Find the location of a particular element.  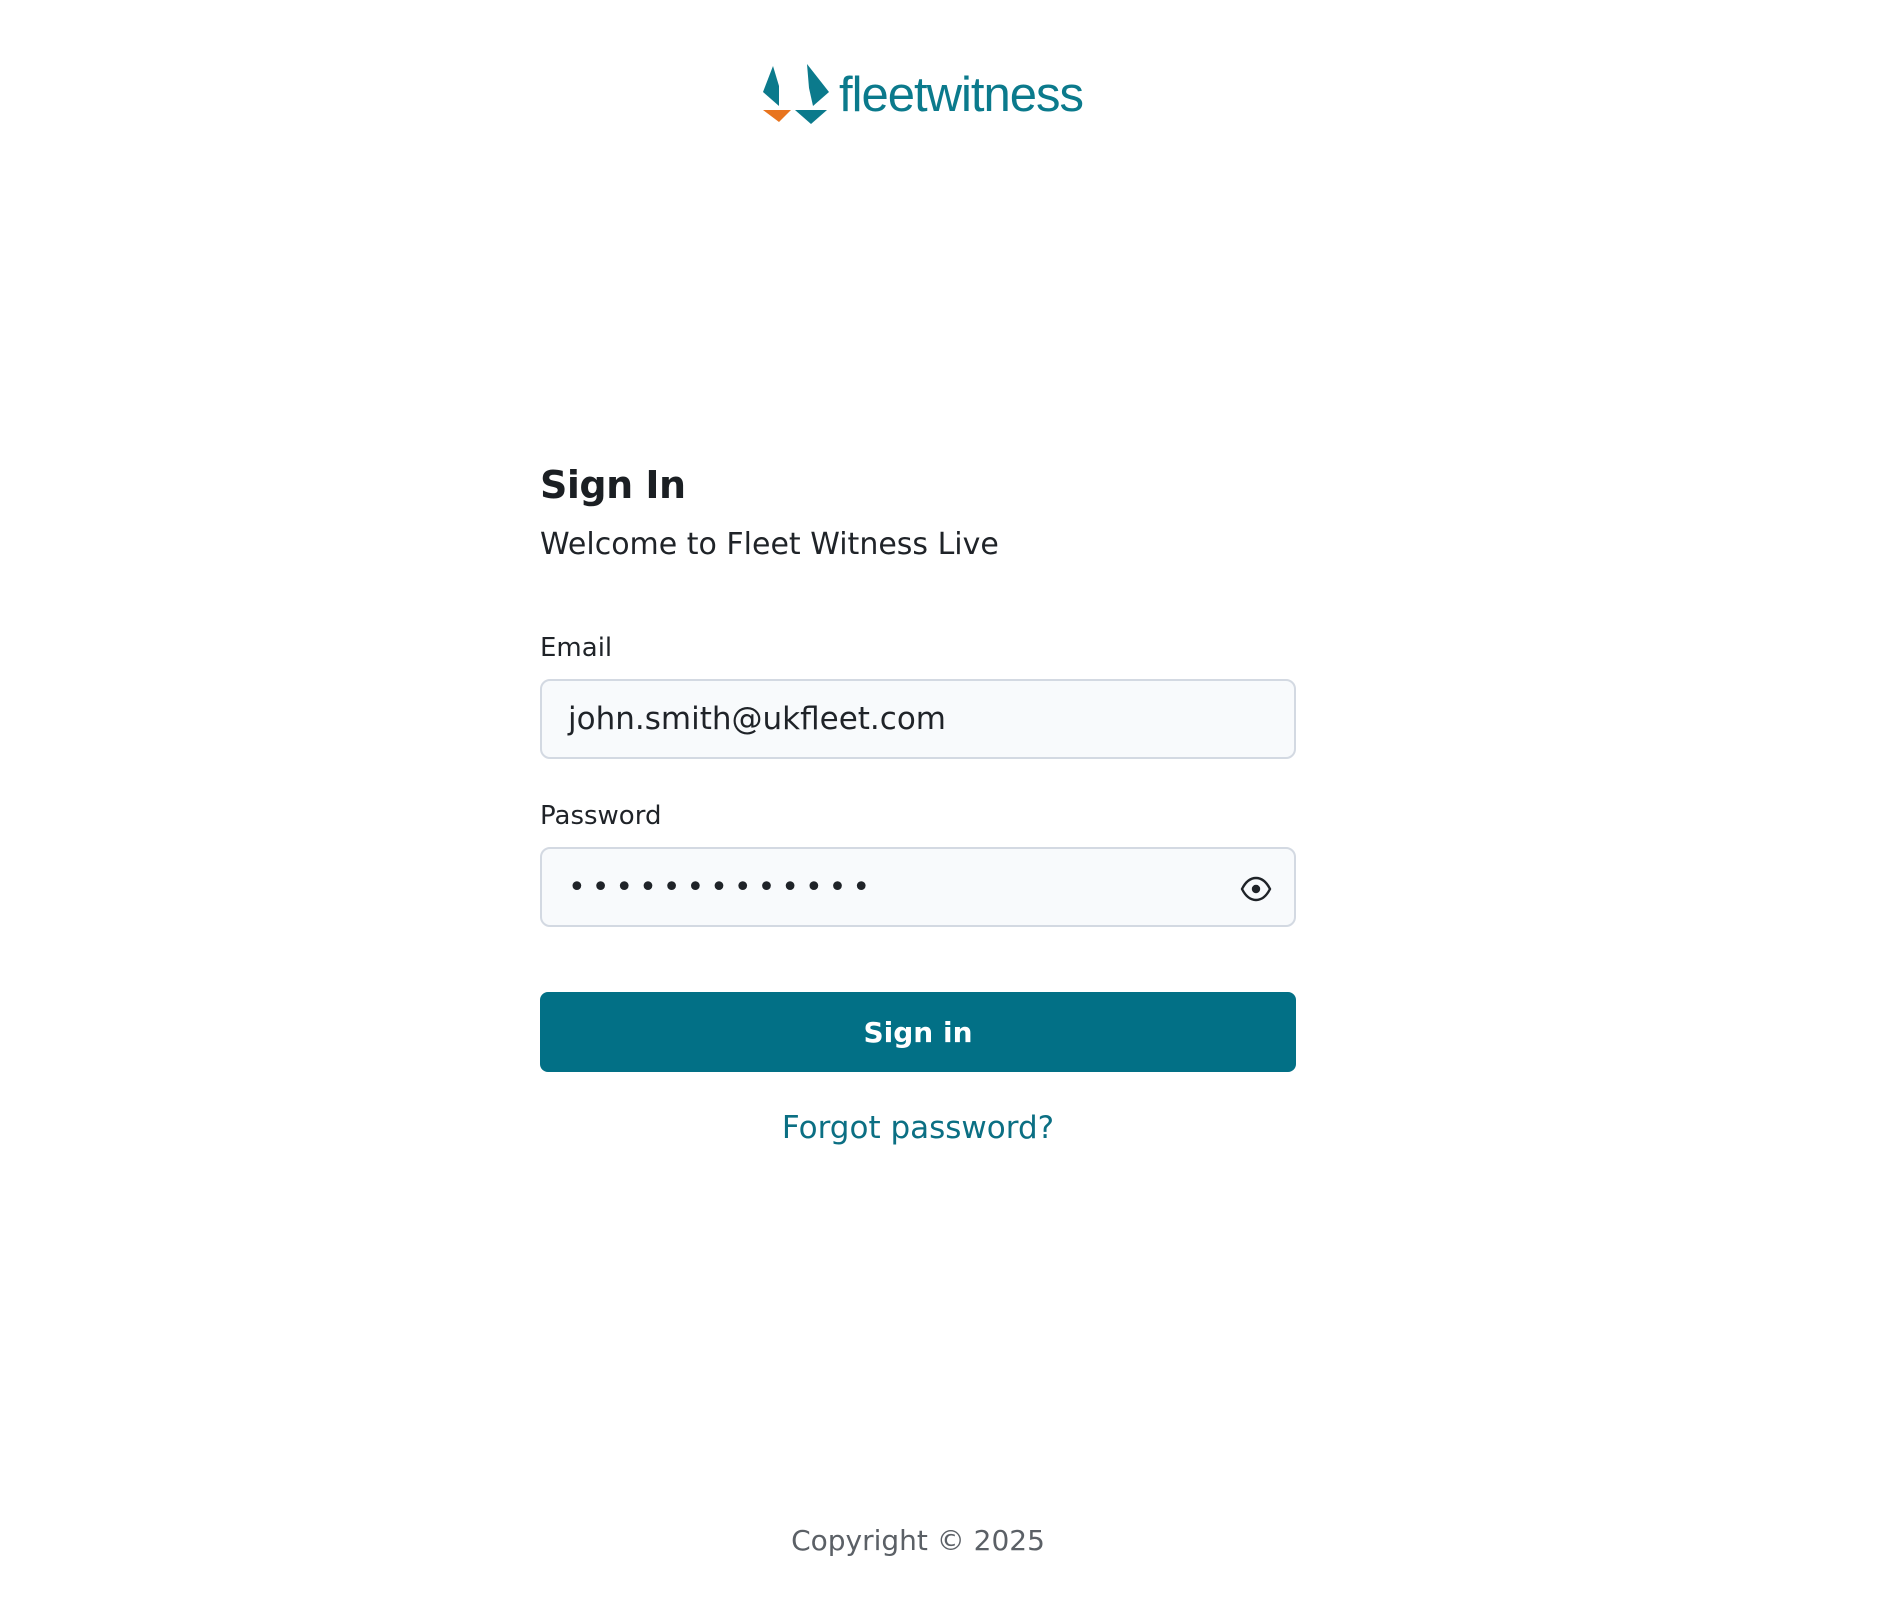

page-subtitle: Welcome to Fleet Witness Live is located at coordinates (769, 544).